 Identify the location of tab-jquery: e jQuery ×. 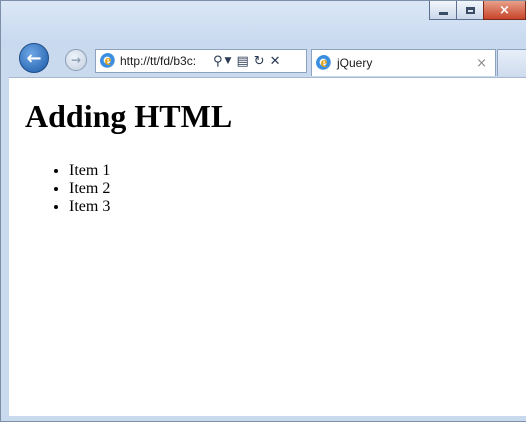
(403, 62).